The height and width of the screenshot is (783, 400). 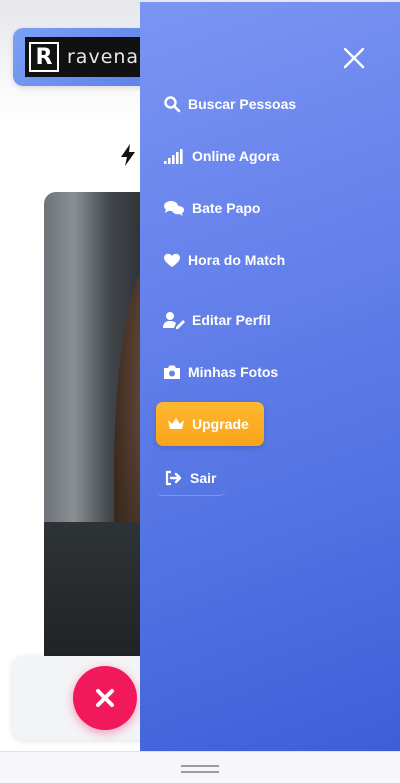 I want to click on heart-icon, so click(x=172, y=260).